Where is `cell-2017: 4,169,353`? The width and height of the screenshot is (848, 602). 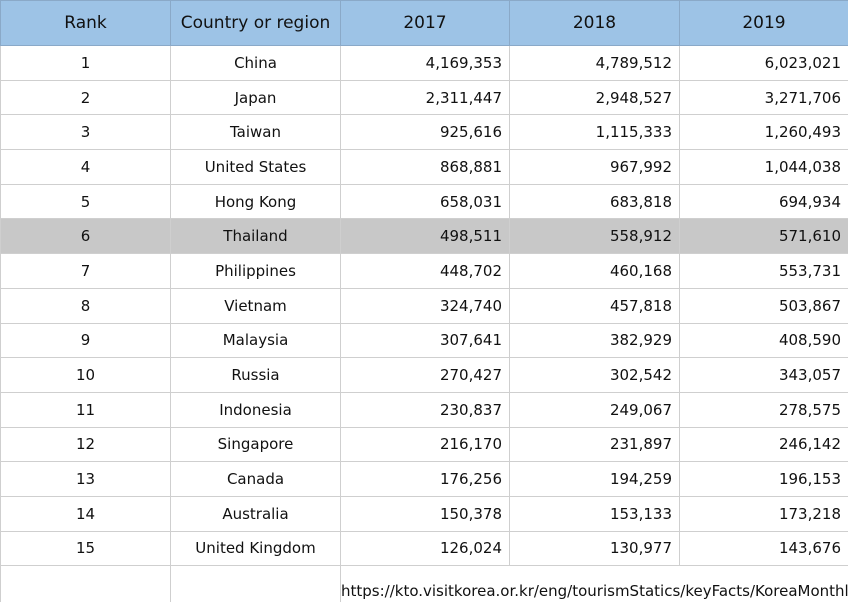 cell-2017: 4,169,353 is located at coordinates (425, 63).